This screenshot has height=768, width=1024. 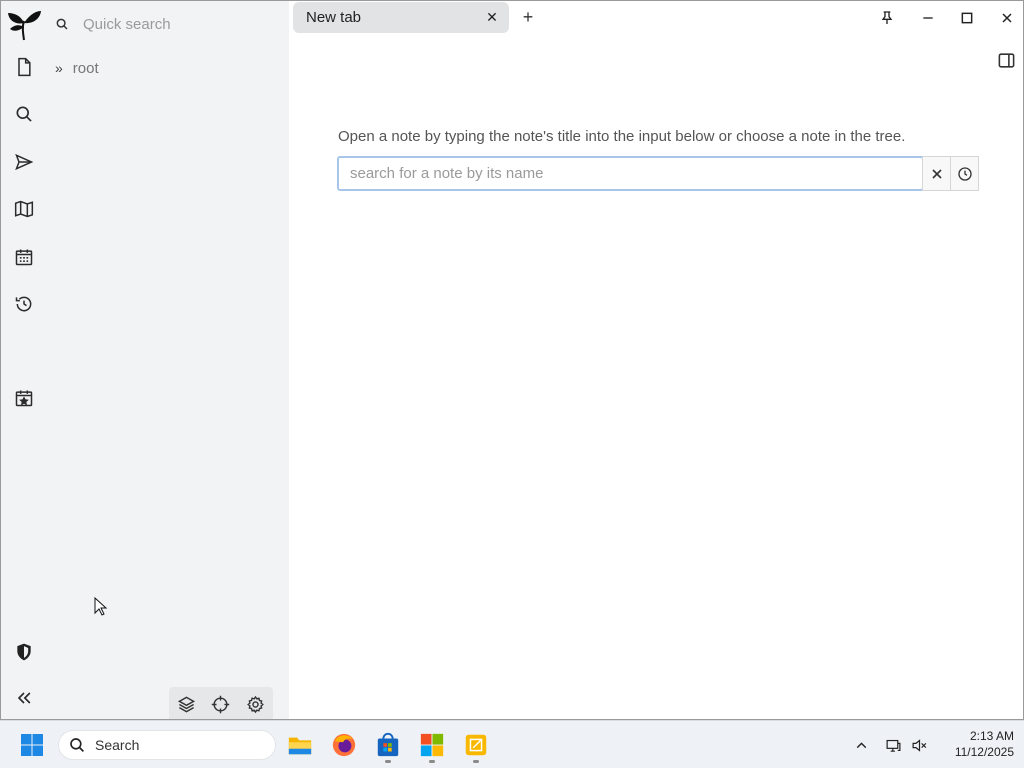 What do you see at coordinates (1006, 60) in the screenshot?
I see `toggle-right-pane-icon` at bounding box center [1006, 60].